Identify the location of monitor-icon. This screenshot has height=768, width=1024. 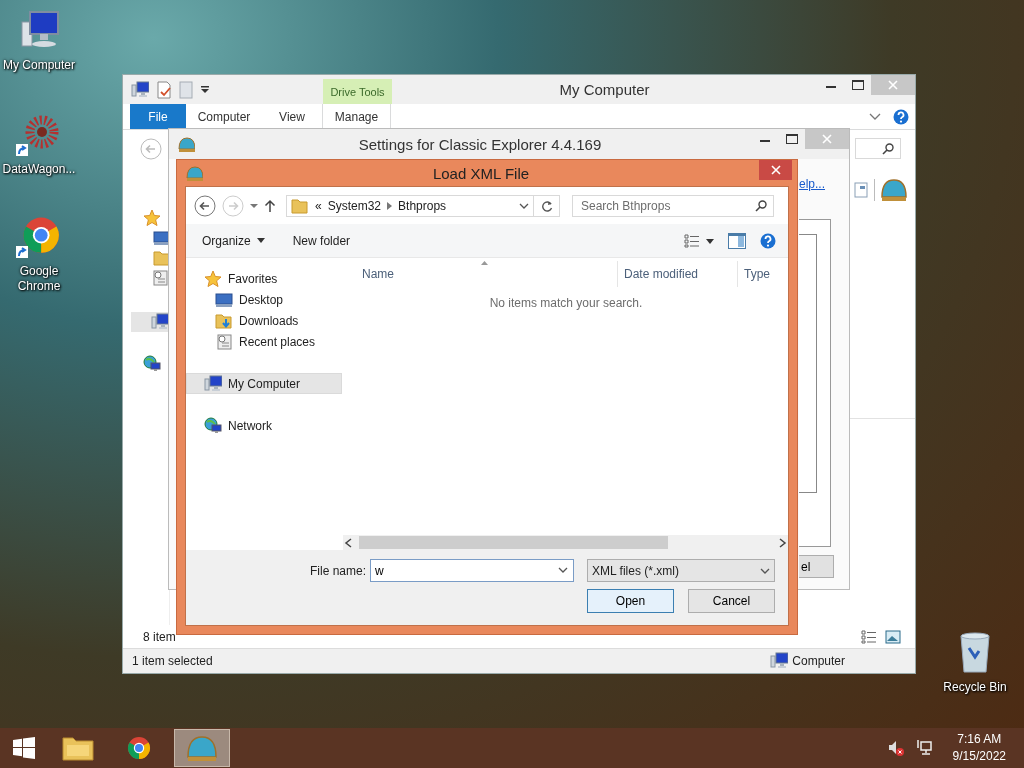
(224, 299).